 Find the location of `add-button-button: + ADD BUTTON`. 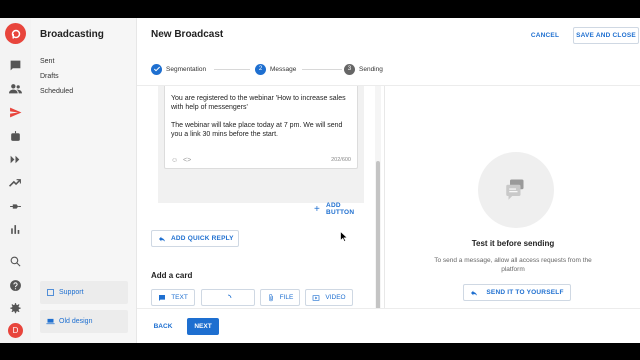

add-button-button: + ADD BUTTON is located at coordinates (339, 209).